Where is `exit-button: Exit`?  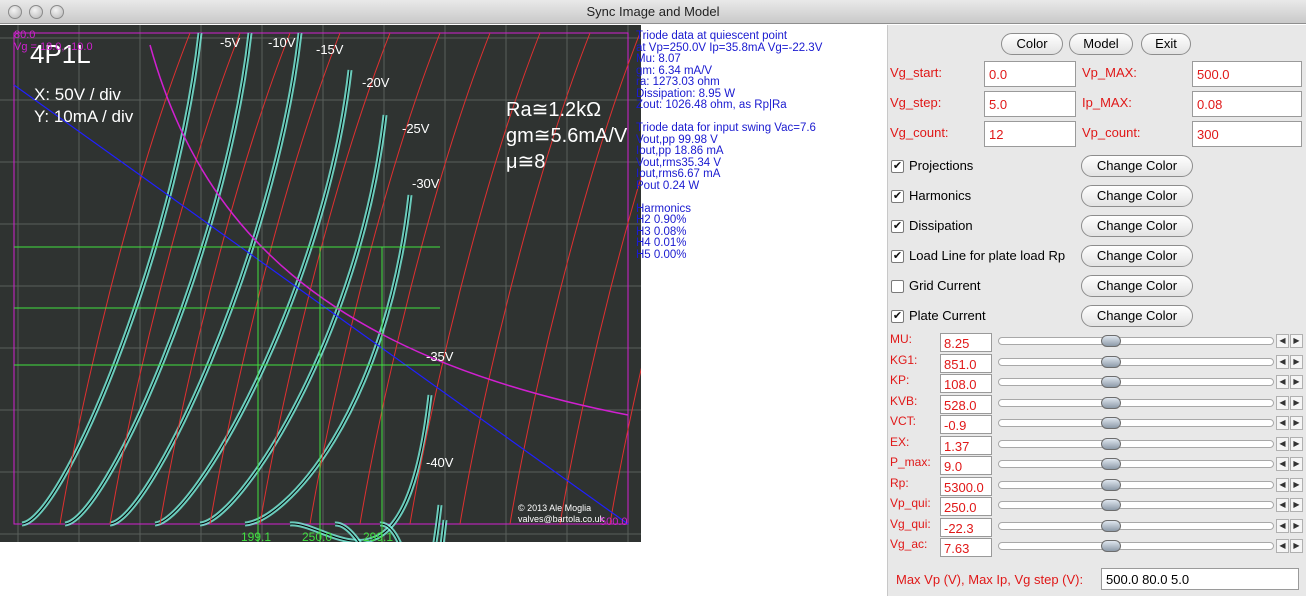 exit-button: Exit is located at coordinates (1166, 44).